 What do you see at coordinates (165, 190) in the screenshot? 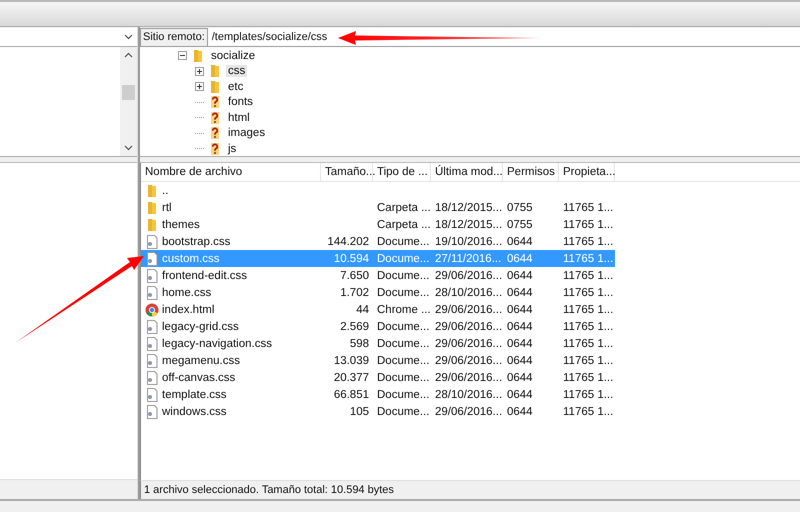
I see `file-name: ..` at bounding box center [165, 190].